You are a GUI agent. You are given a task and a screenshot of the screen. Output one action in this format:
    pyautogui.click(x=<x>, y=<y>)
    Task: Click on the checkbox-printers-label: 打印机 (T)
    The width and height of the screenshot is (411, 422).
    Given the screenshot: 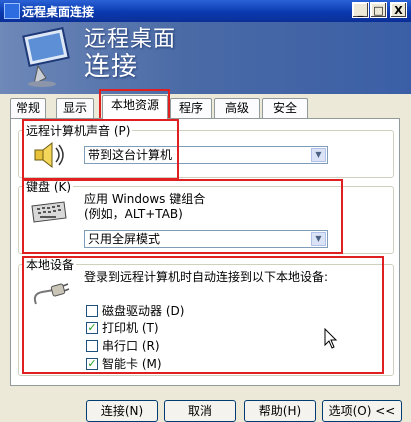 What is the action you would take?
    pyautogui.click(x=130, y=328)
    